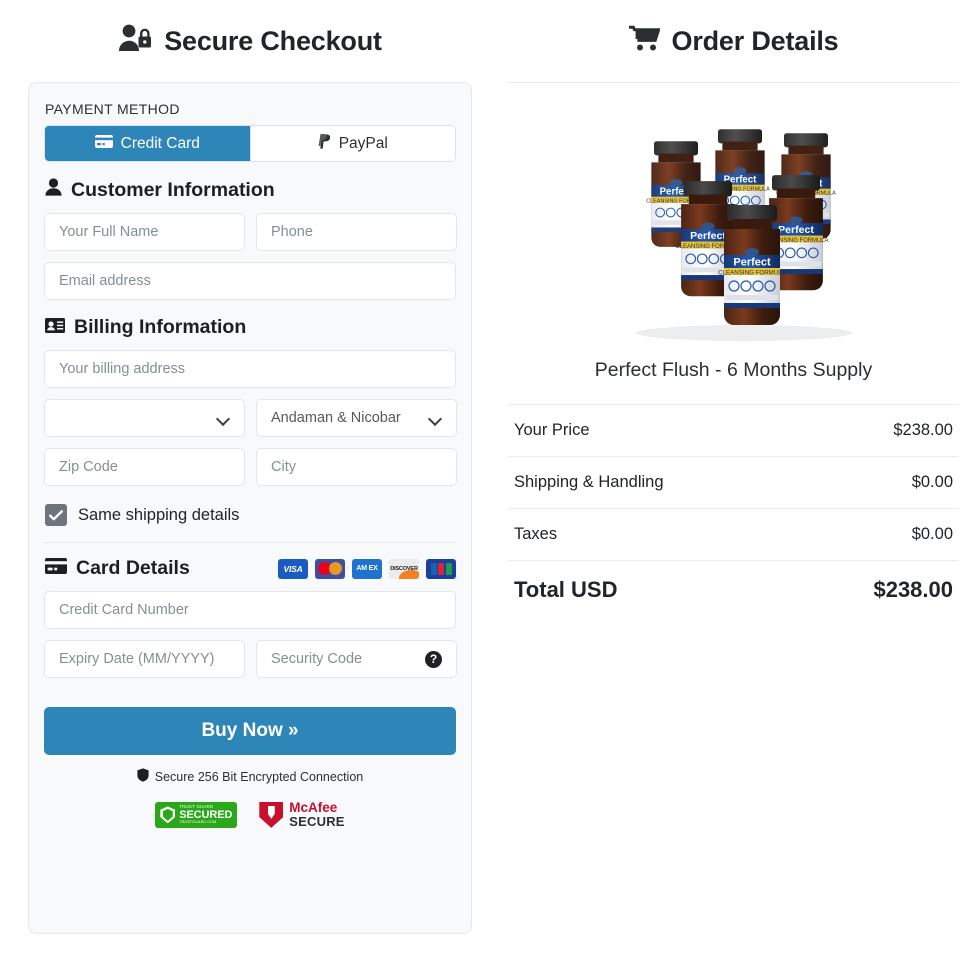 The width and height of the screenshot is (975, 962). What do you see at coordinates (441, 568) in the screenshot?
I see `jcb-icon` at bounding box center [441, 568].